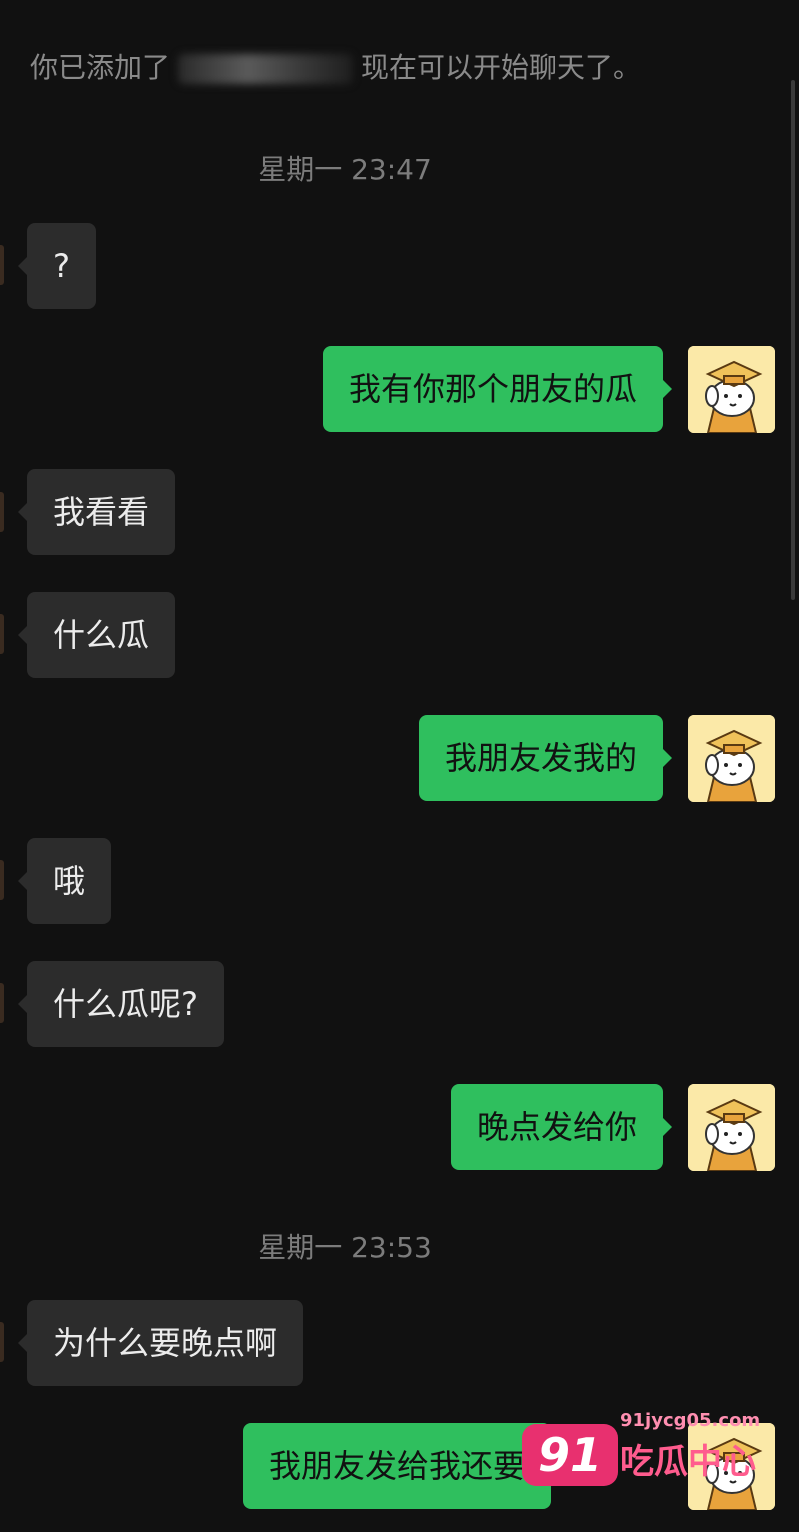  What do you see at coordinates (121, 1004) in the screenshot?
I see `message-incoming: 什么瓜呢?` at bounding box center [121, 1004].